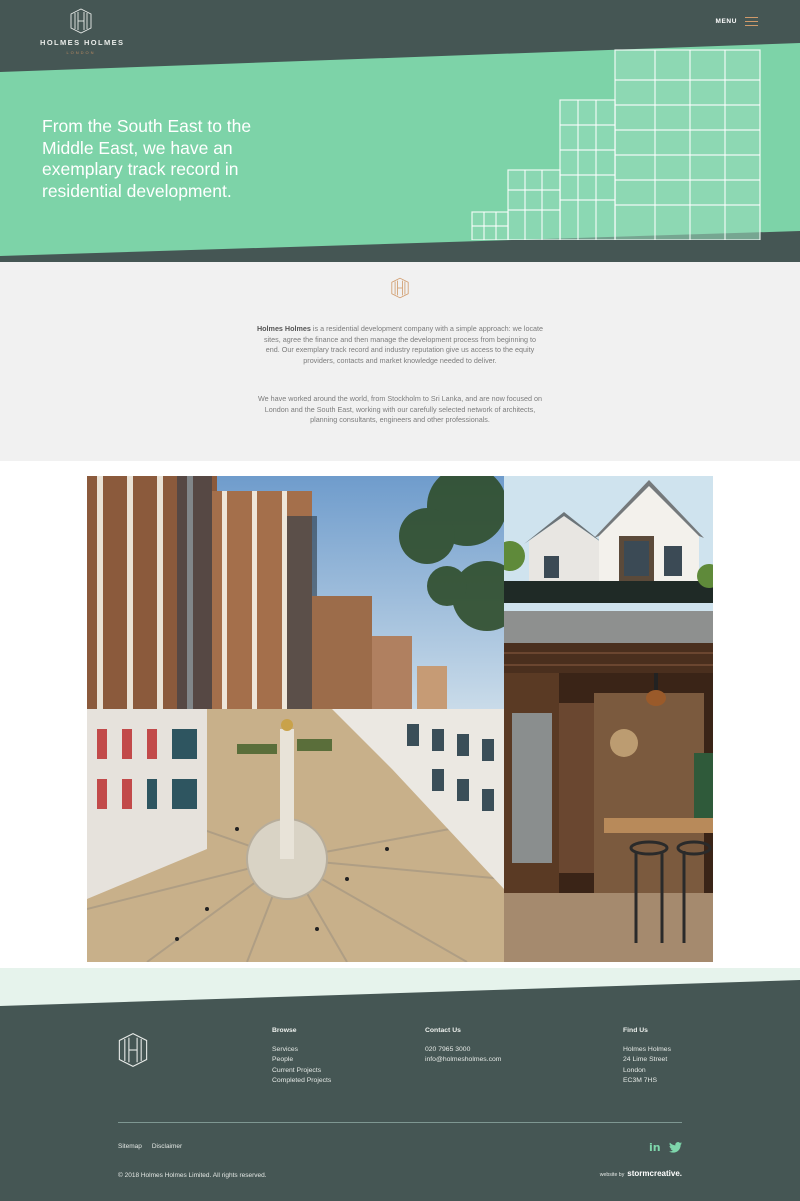 Image resolution: width=800 pixels, height=1201 pixels. I want to click on paternoster-square-photo, so click(295, 835).